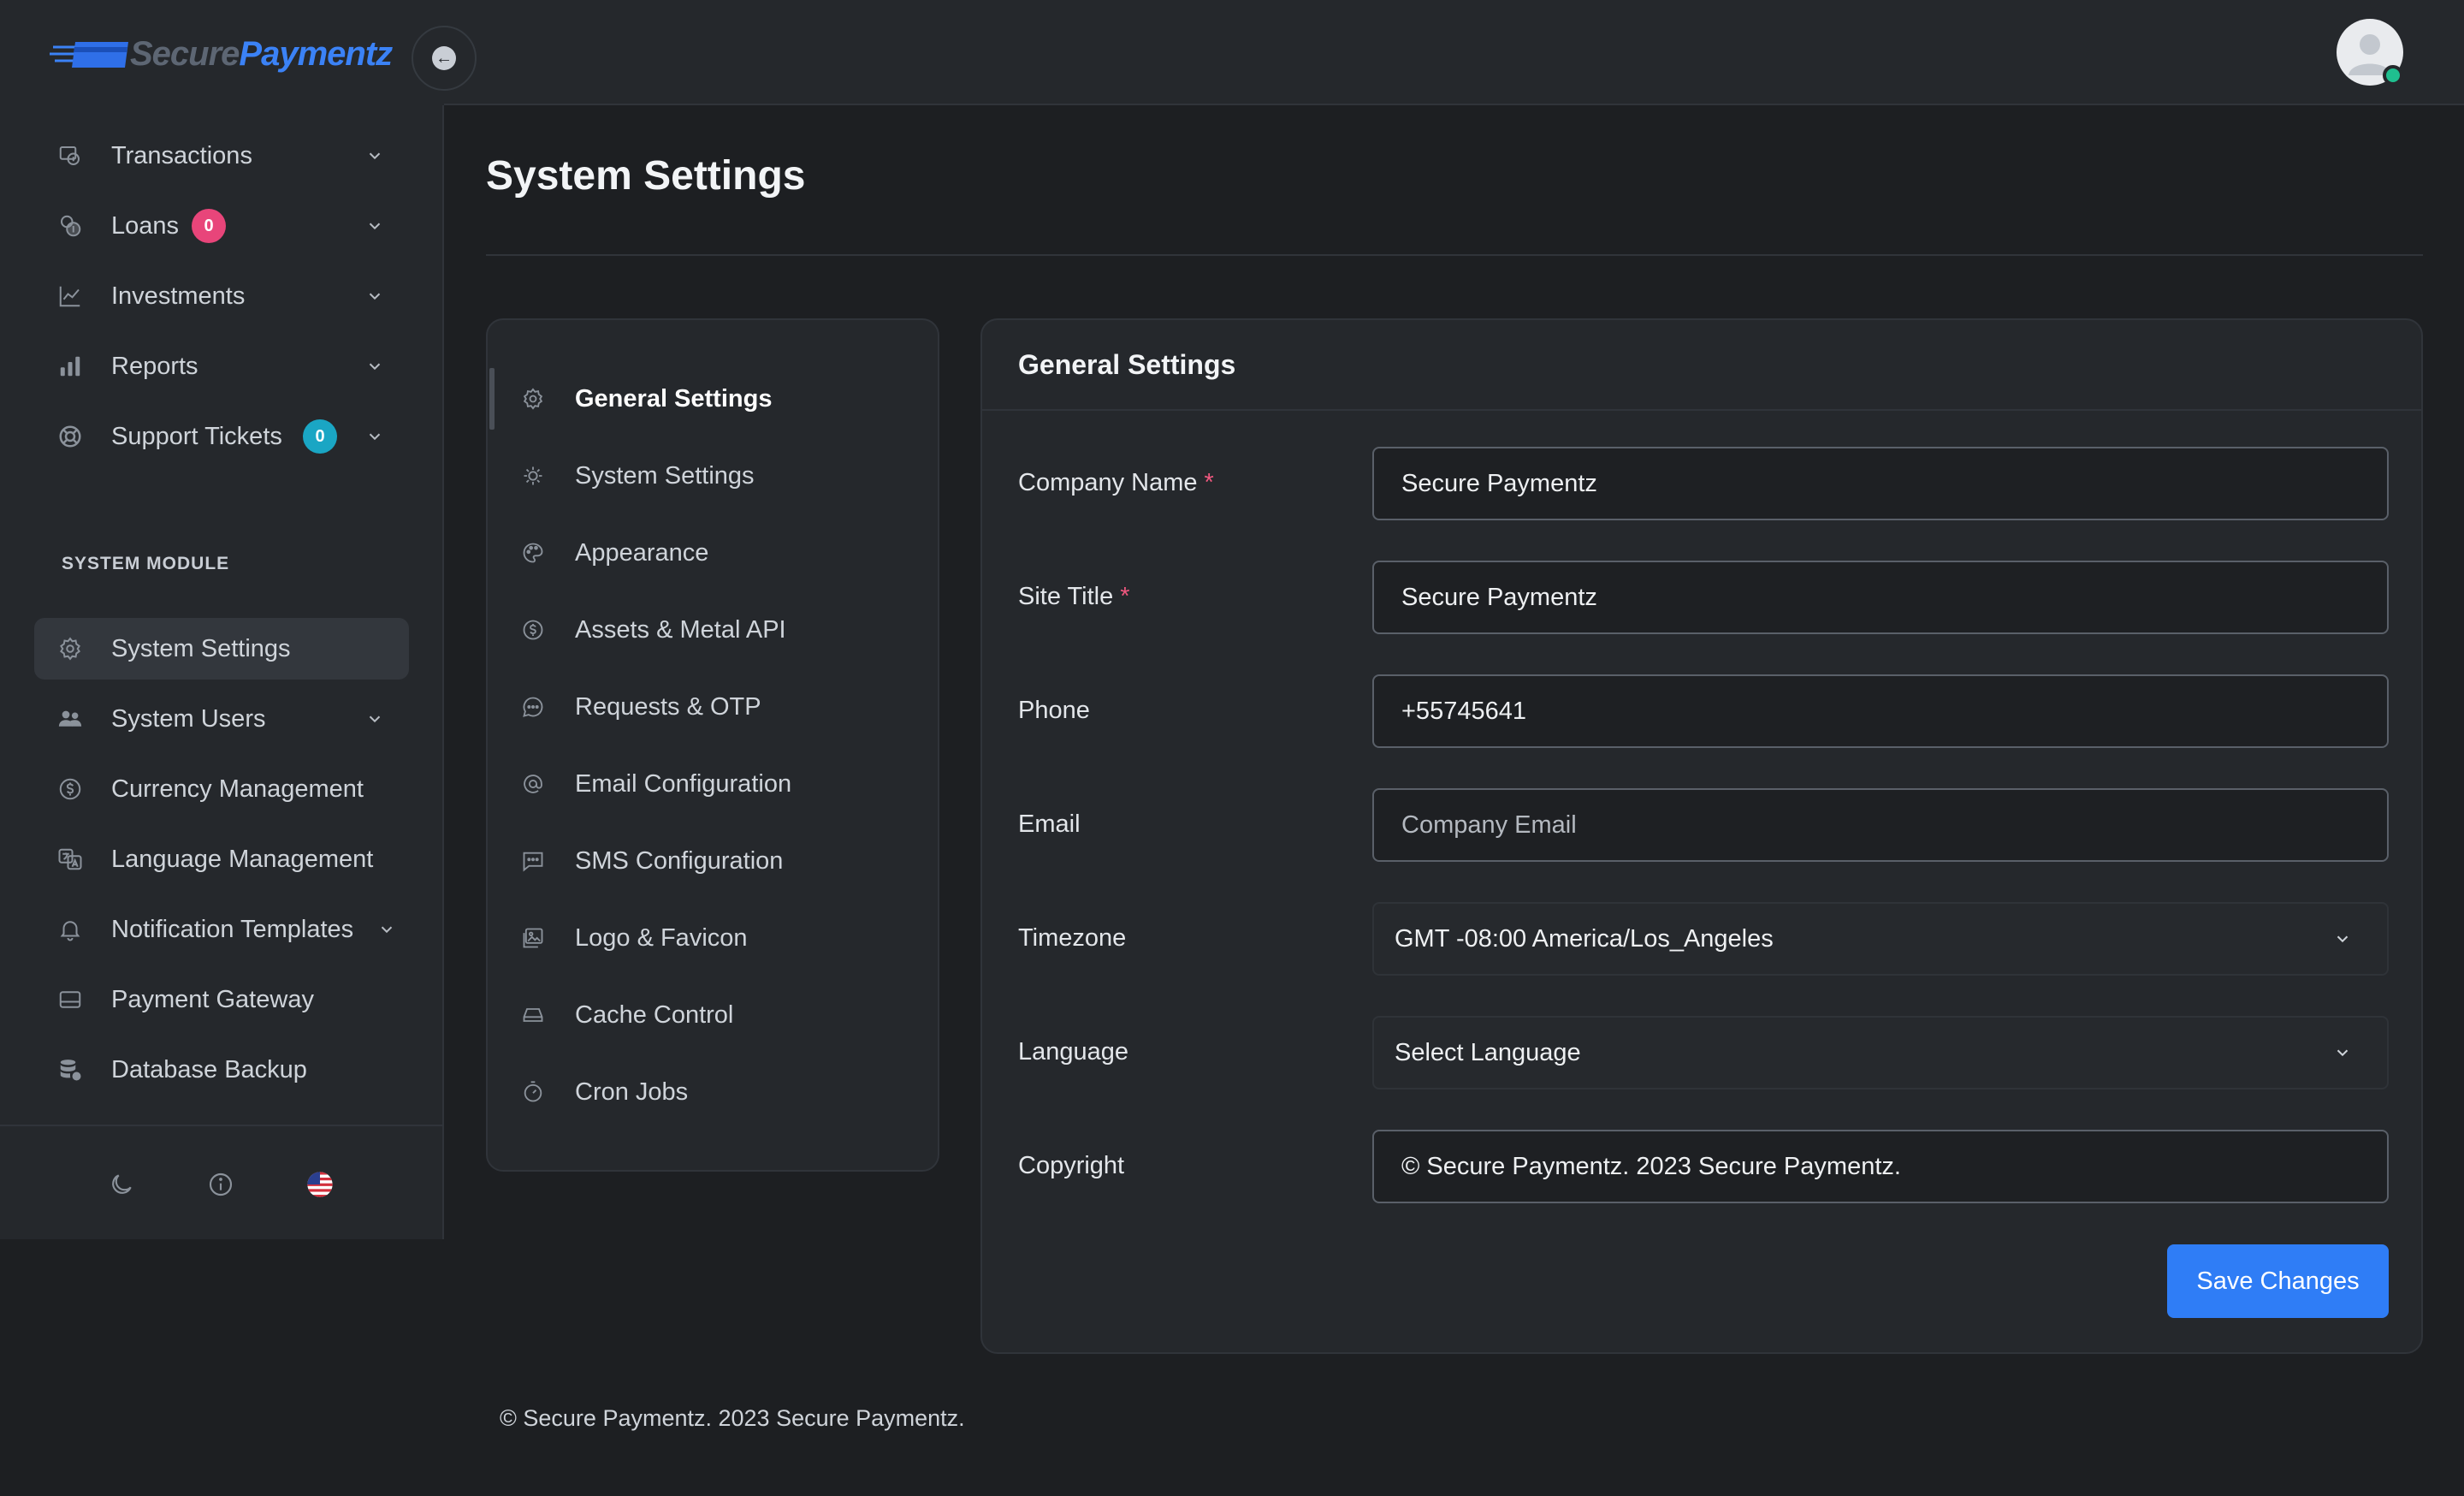 The height and width of the screenshot is (1496, 2464). Describe the element at coordinates (70, 226) in the screenshot. I see `coins-icon` at that location.